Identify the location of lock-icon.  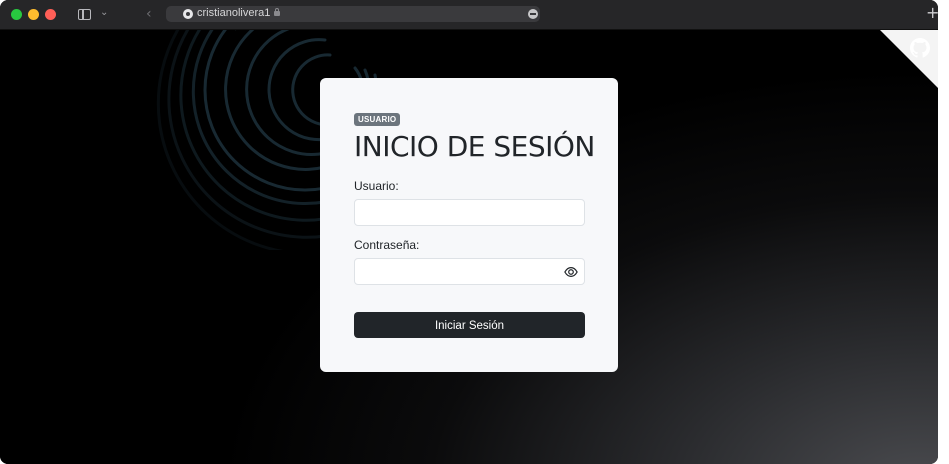
(277, 12).